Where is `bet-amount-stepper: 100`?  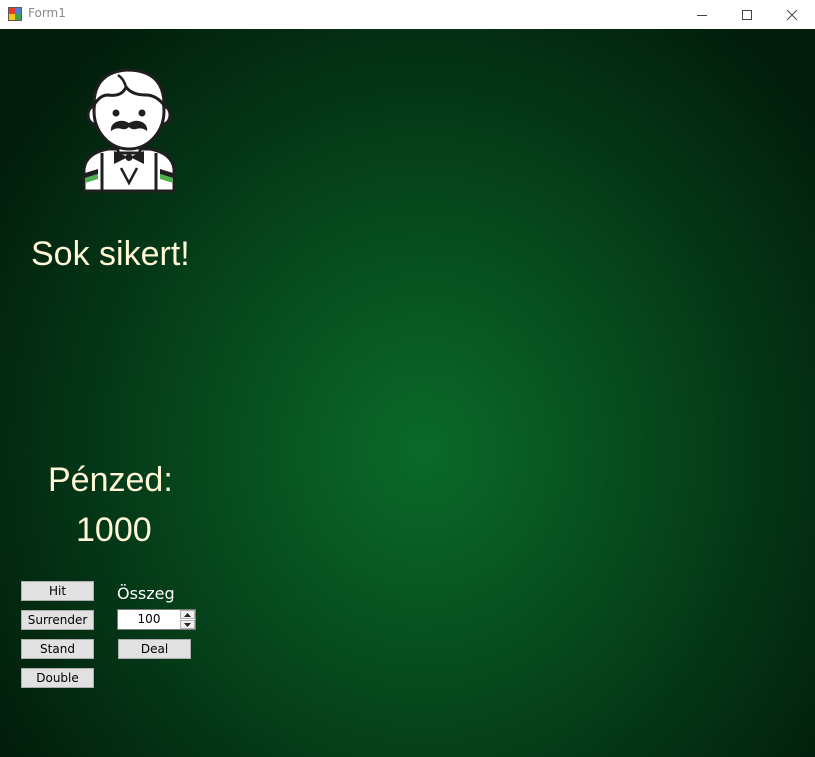 bet-amount-stepper: 100 is located at coordinates (156, 619).